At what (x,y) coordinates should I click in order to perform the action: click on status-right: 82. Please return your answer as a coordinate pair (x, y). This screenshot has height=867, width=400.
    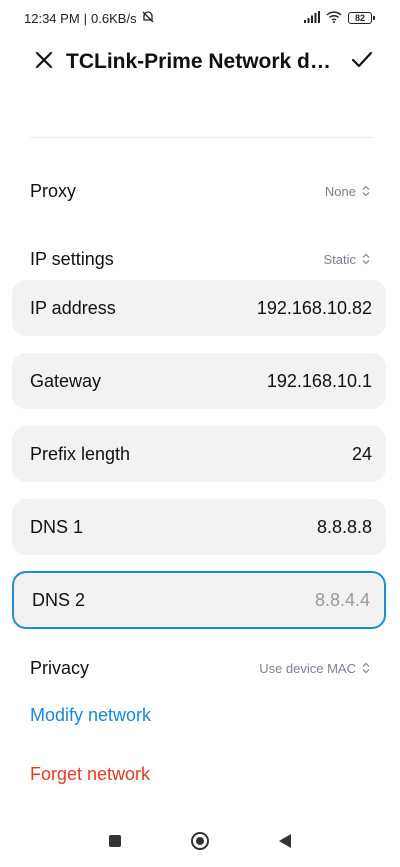
    Looking at the image, I should click on (339, 18).